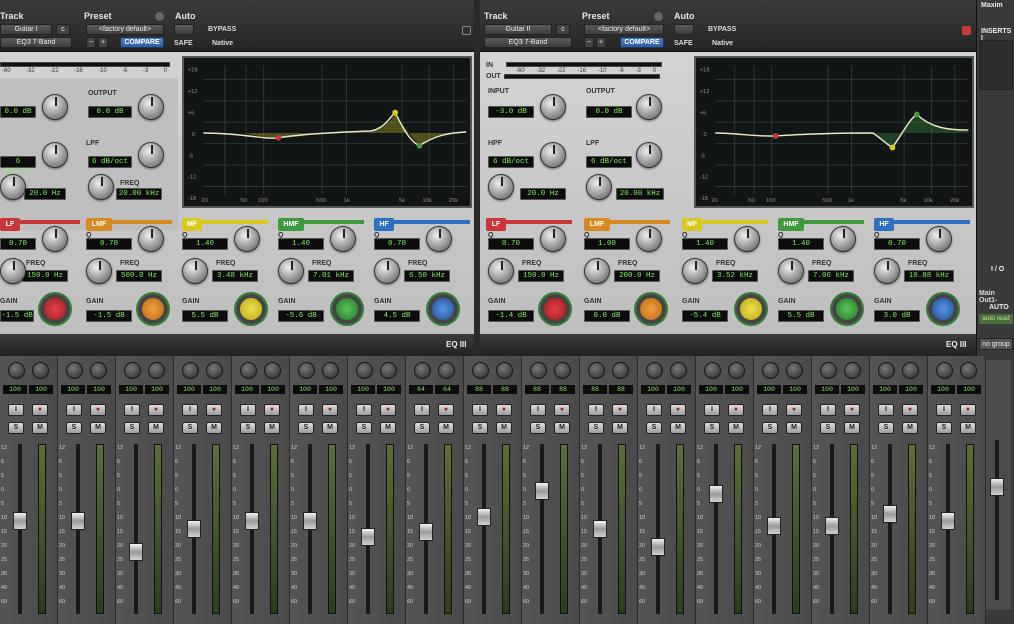  Describe the element at coordinates (421, 389) in the screenshot. I see `pan-left-value: 64` at that location.